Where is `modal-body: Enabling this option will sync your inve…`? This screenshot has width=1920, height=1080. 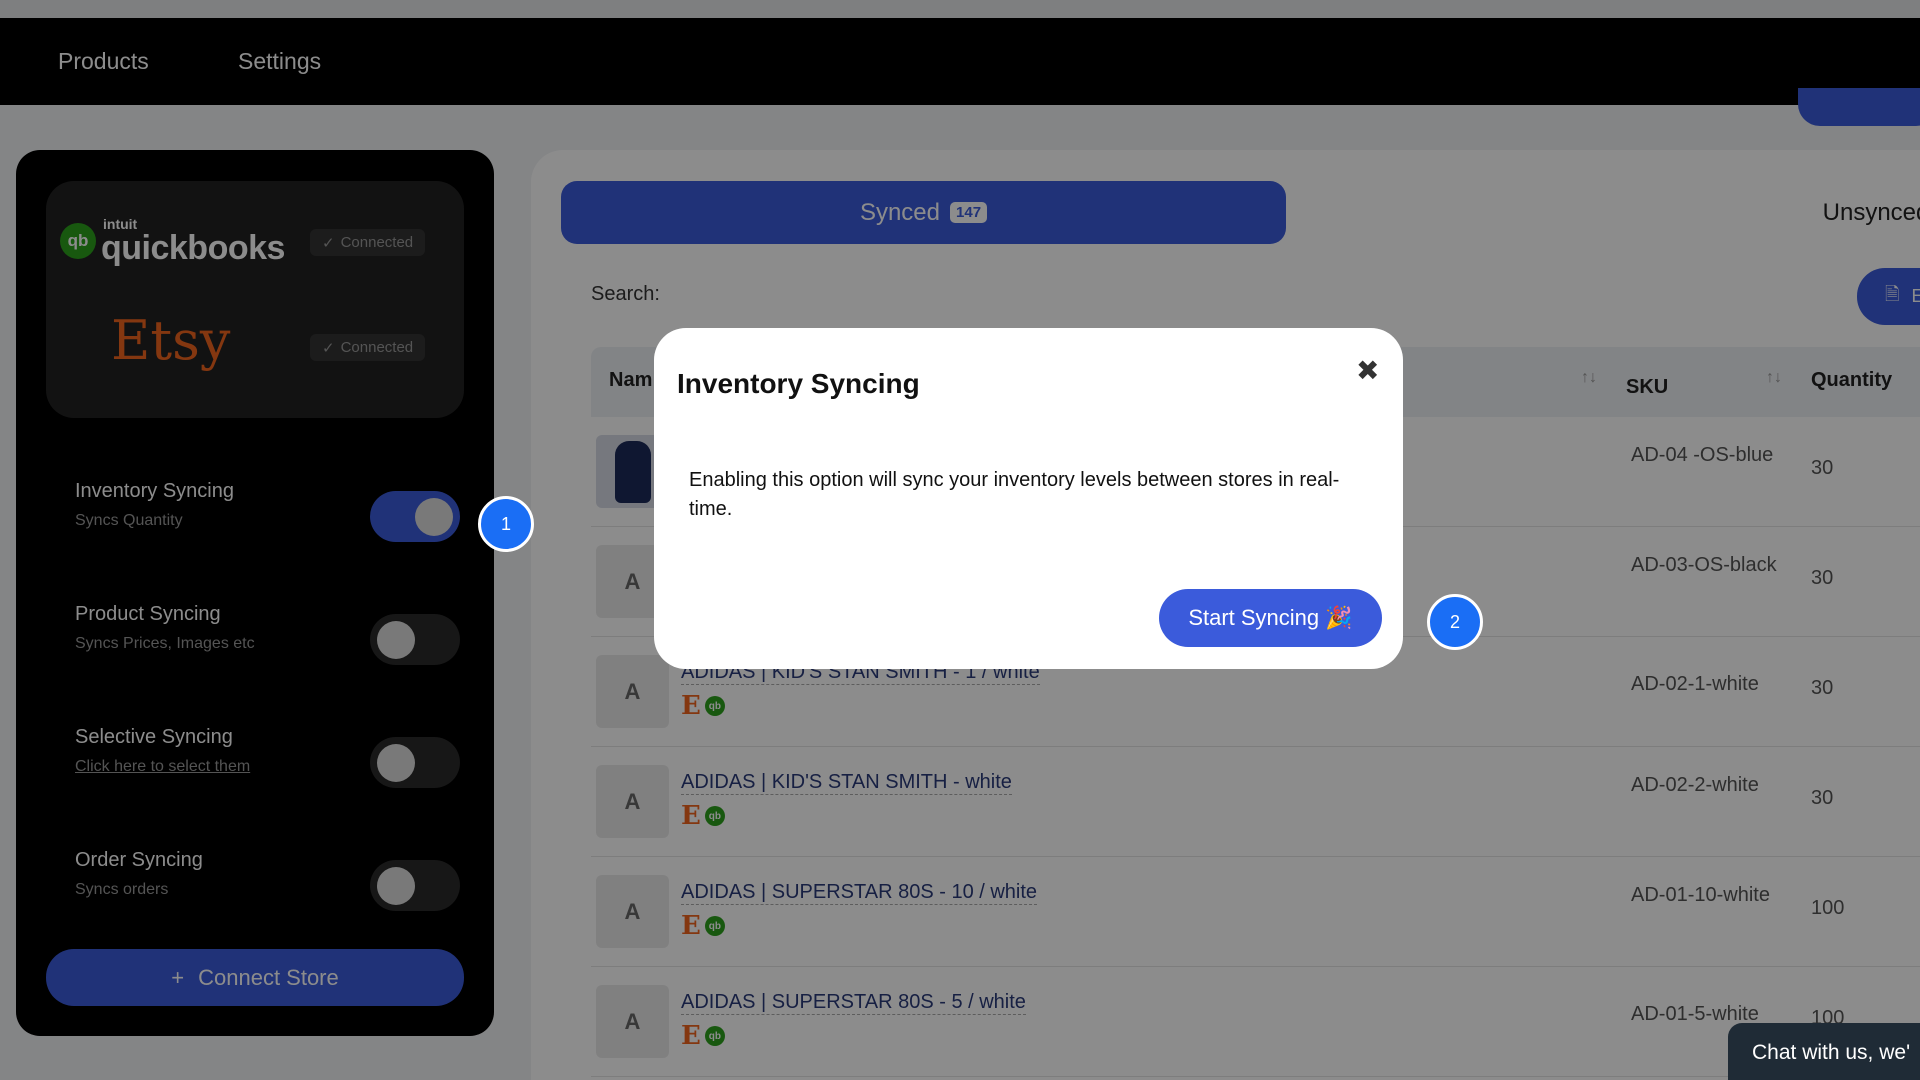 modal-body: Enabling this option will sync your inve… is located at coordinates (1014, 494).